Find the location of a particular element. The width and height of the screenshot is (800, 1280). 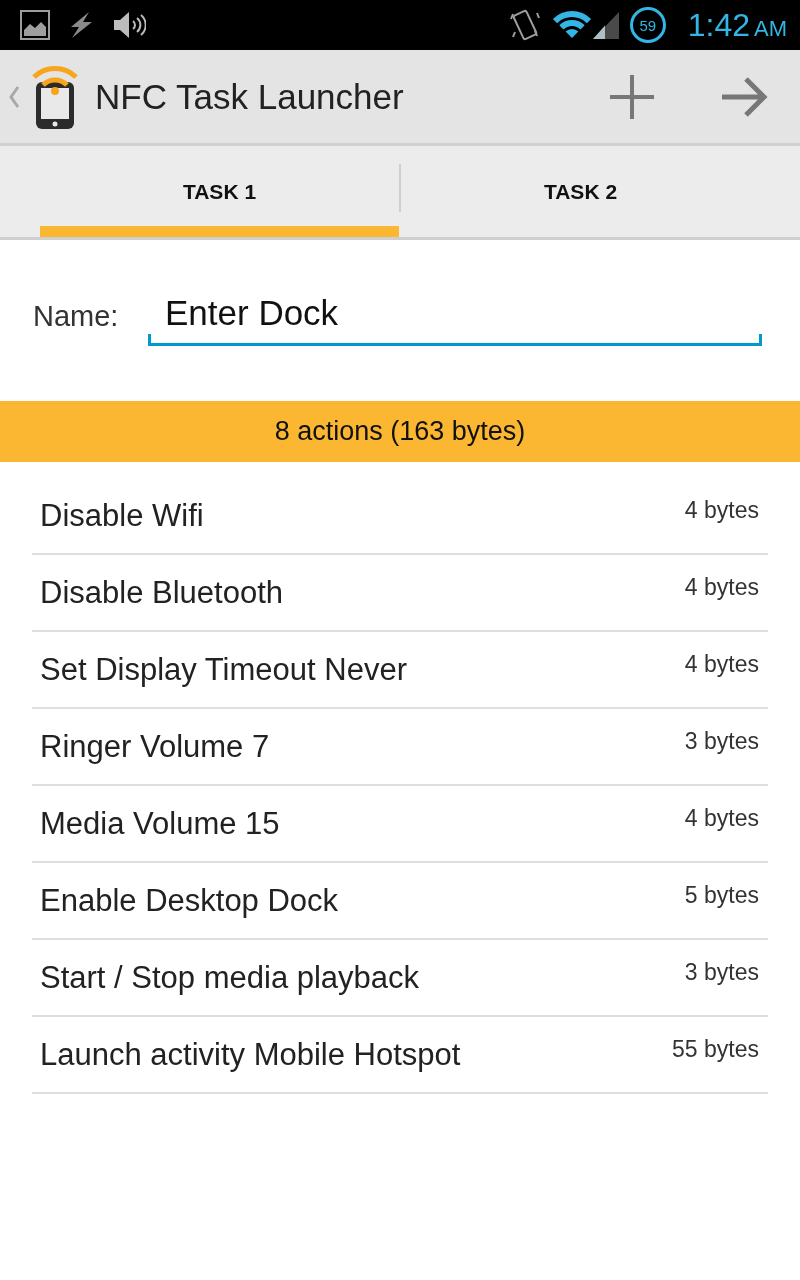

name-label: Name: is located at coordinates (76, 316).